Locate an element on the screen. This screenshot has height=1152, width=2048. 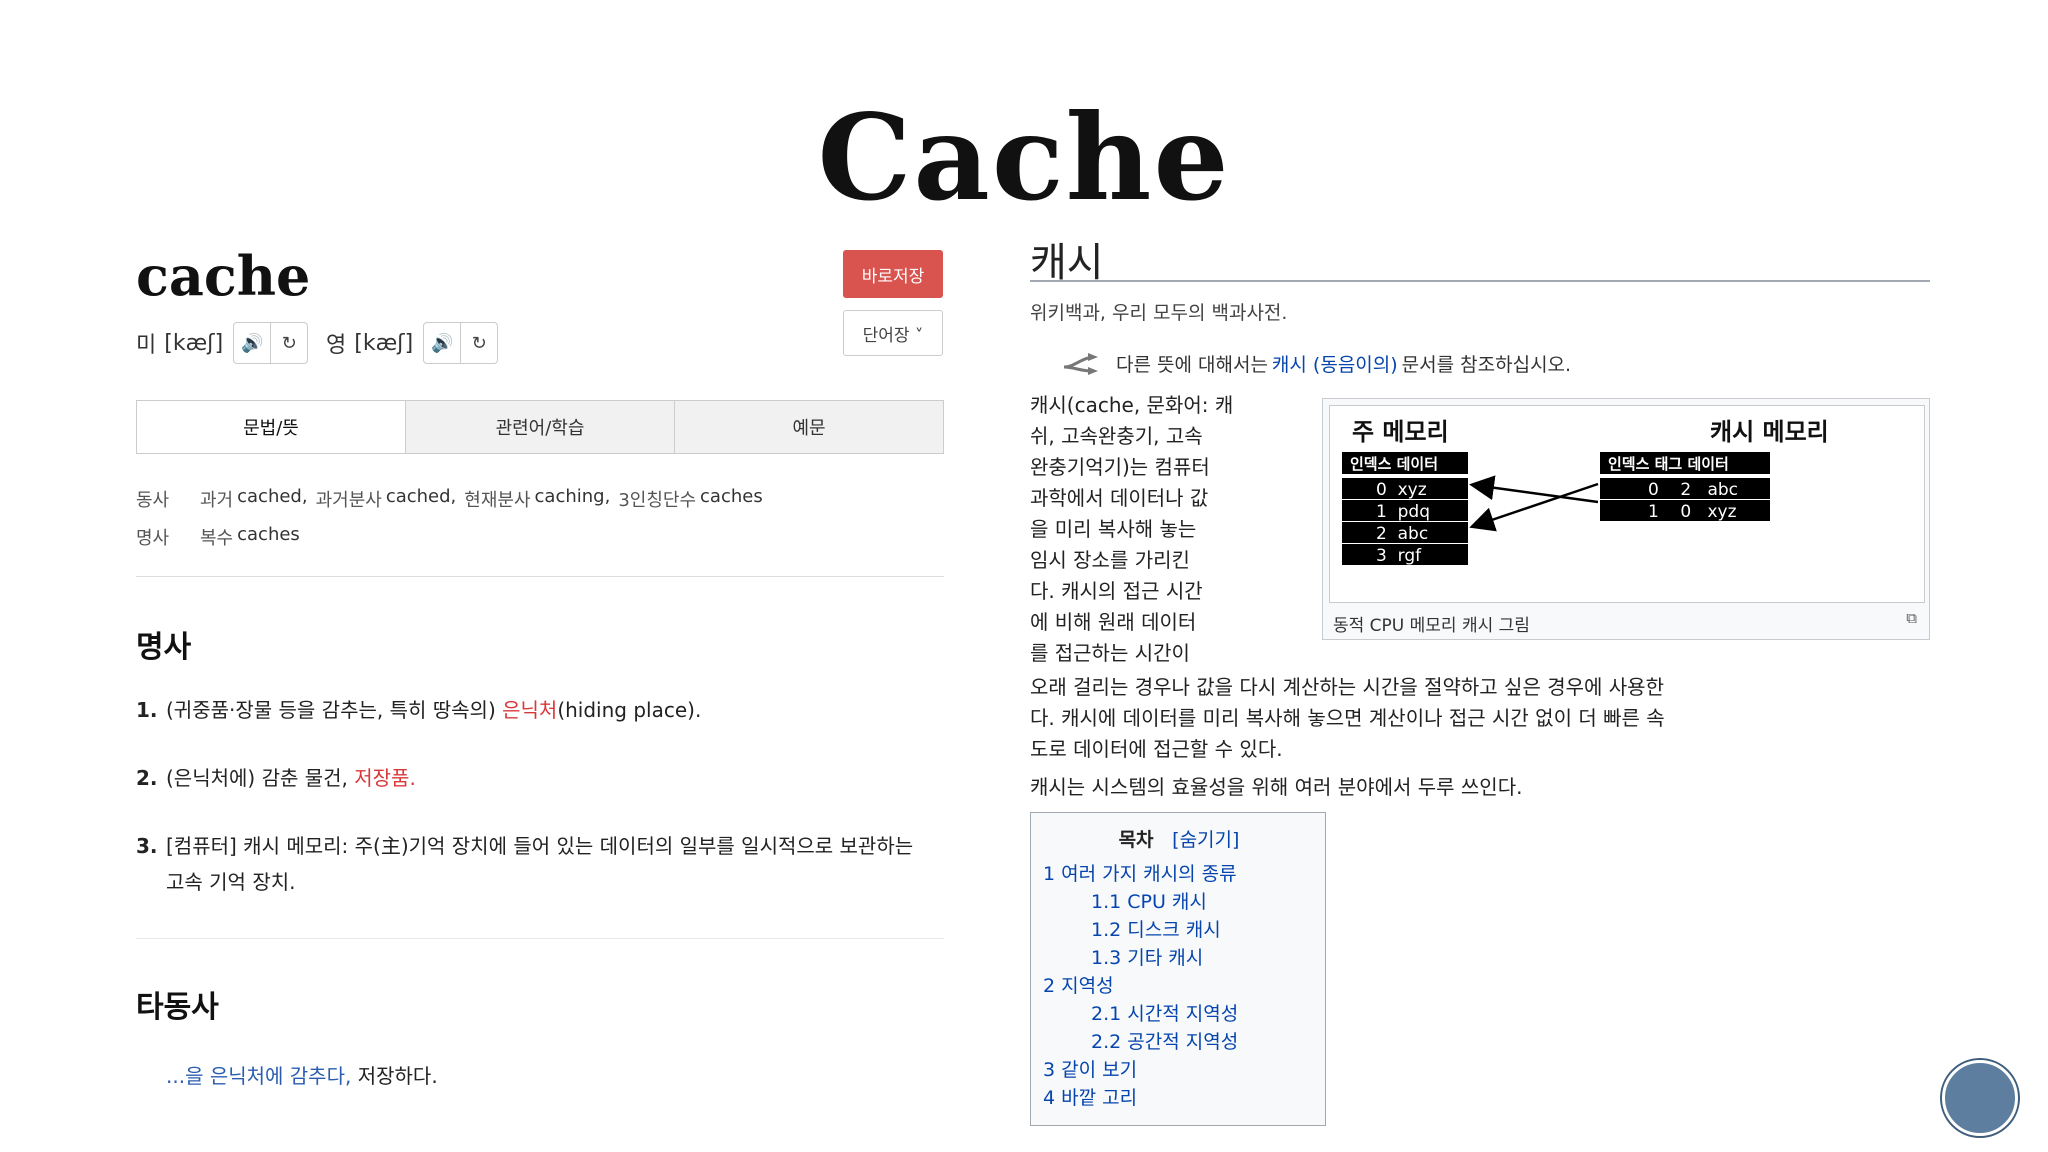
dictionary-tabs: 문법/뜻 관련어/학습 예문 is located at coordinates (540, 427).